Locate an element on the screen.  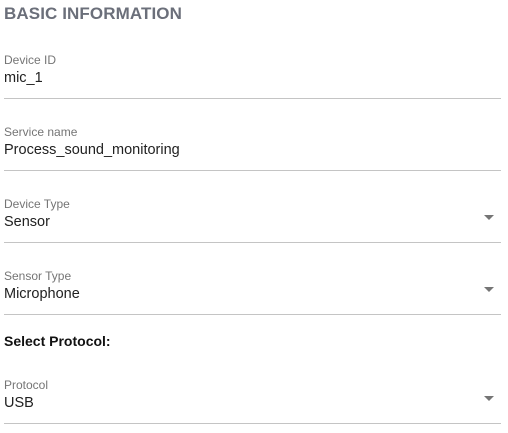
select-protocol-heading: Select Protocol: is located at coordinates (57, 341).